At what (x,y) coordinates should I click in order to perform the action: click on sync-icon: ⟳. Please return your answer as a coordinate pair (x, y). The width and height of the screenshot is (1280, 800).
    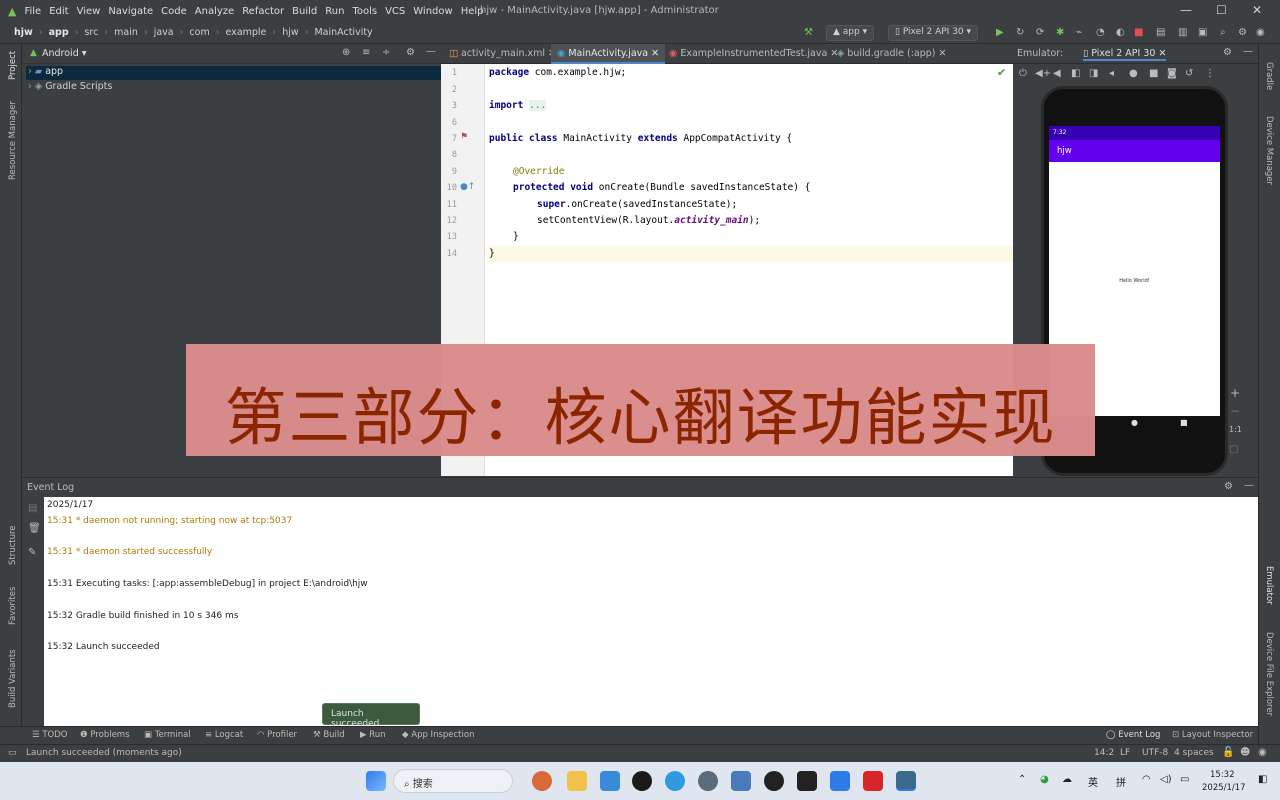
    Looking at the image, I should click on (1040, 32).